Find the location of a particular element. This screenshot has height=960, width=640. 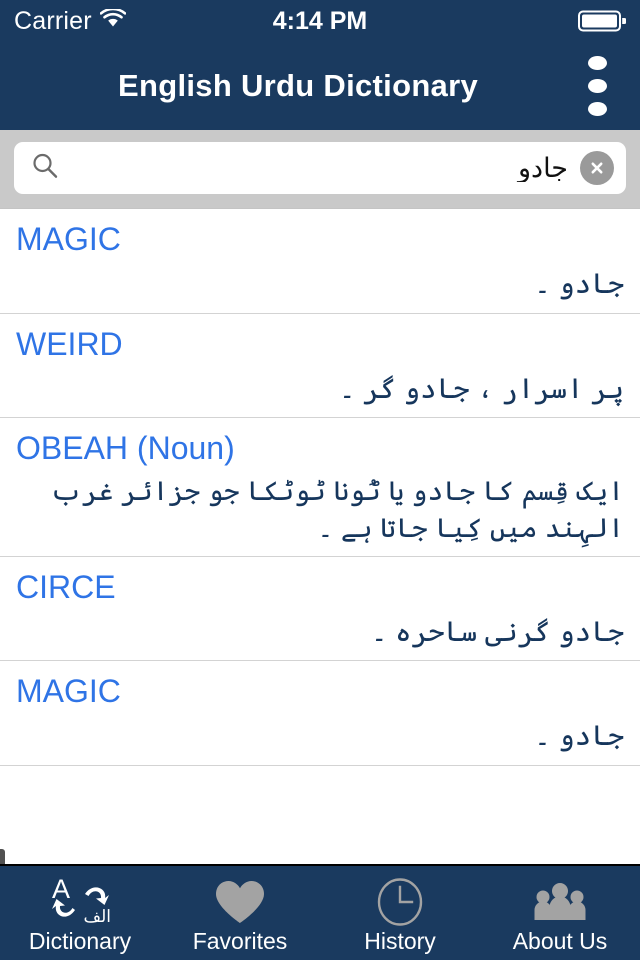

overflow-menu-icon is located at coordinates (597, 86).